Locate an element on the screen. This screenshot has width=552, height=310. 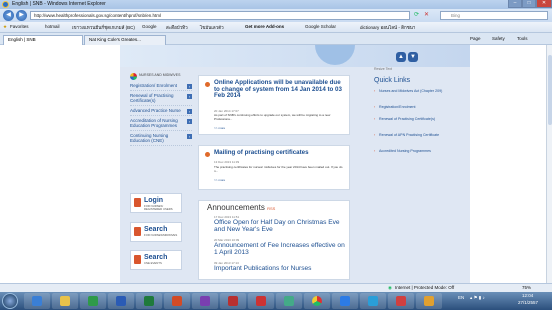
quick-link: Renewal of APN Practising Certificate is located at coordinates (414, 135).